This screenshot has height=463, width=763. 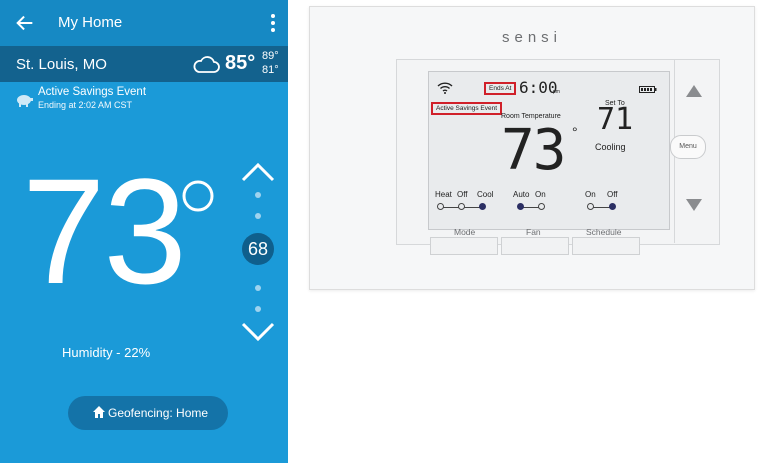 I want to click on mode-status: Cooling, so click(x=610, y=147).